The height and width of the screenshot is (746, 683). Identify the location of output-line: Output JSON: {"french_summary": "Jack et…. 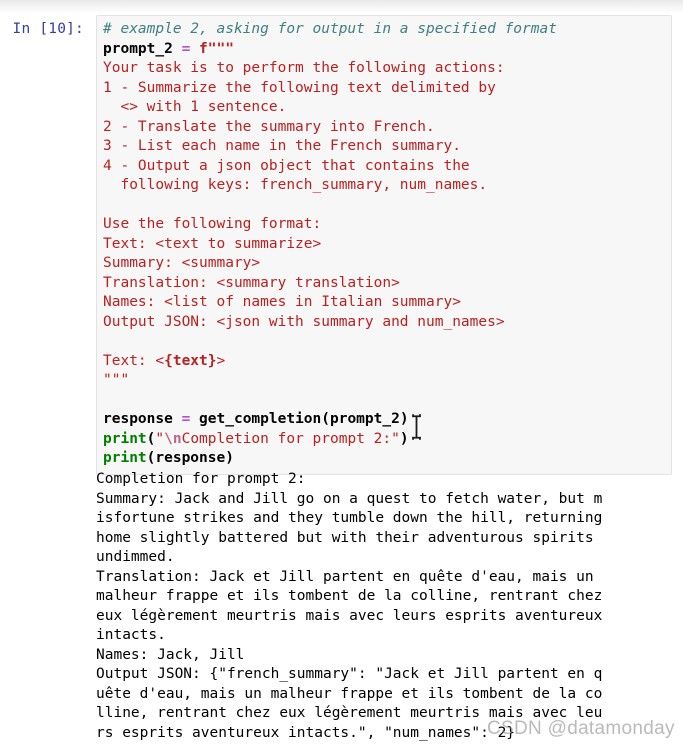
(349, 674).